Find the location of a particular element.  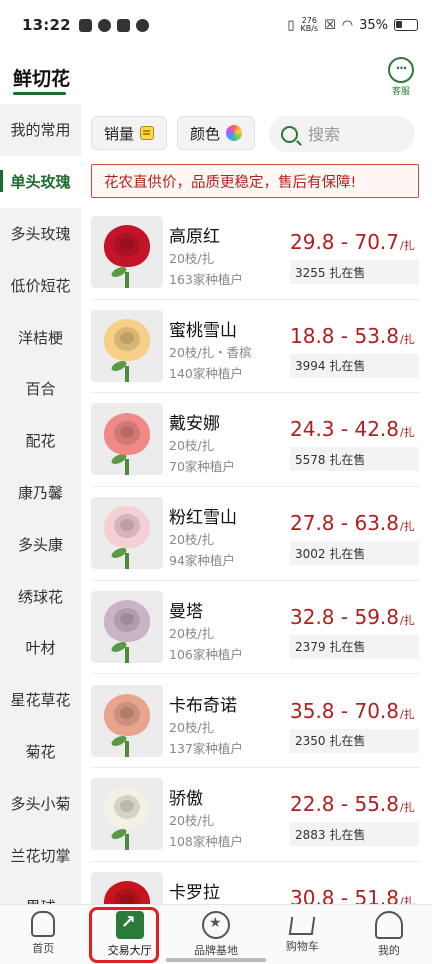

product-card: 高原红 20枝/扎 163家种植户 29.8 - 70.7/扎 3255 扎在售 is located at coordinates (256, 253).